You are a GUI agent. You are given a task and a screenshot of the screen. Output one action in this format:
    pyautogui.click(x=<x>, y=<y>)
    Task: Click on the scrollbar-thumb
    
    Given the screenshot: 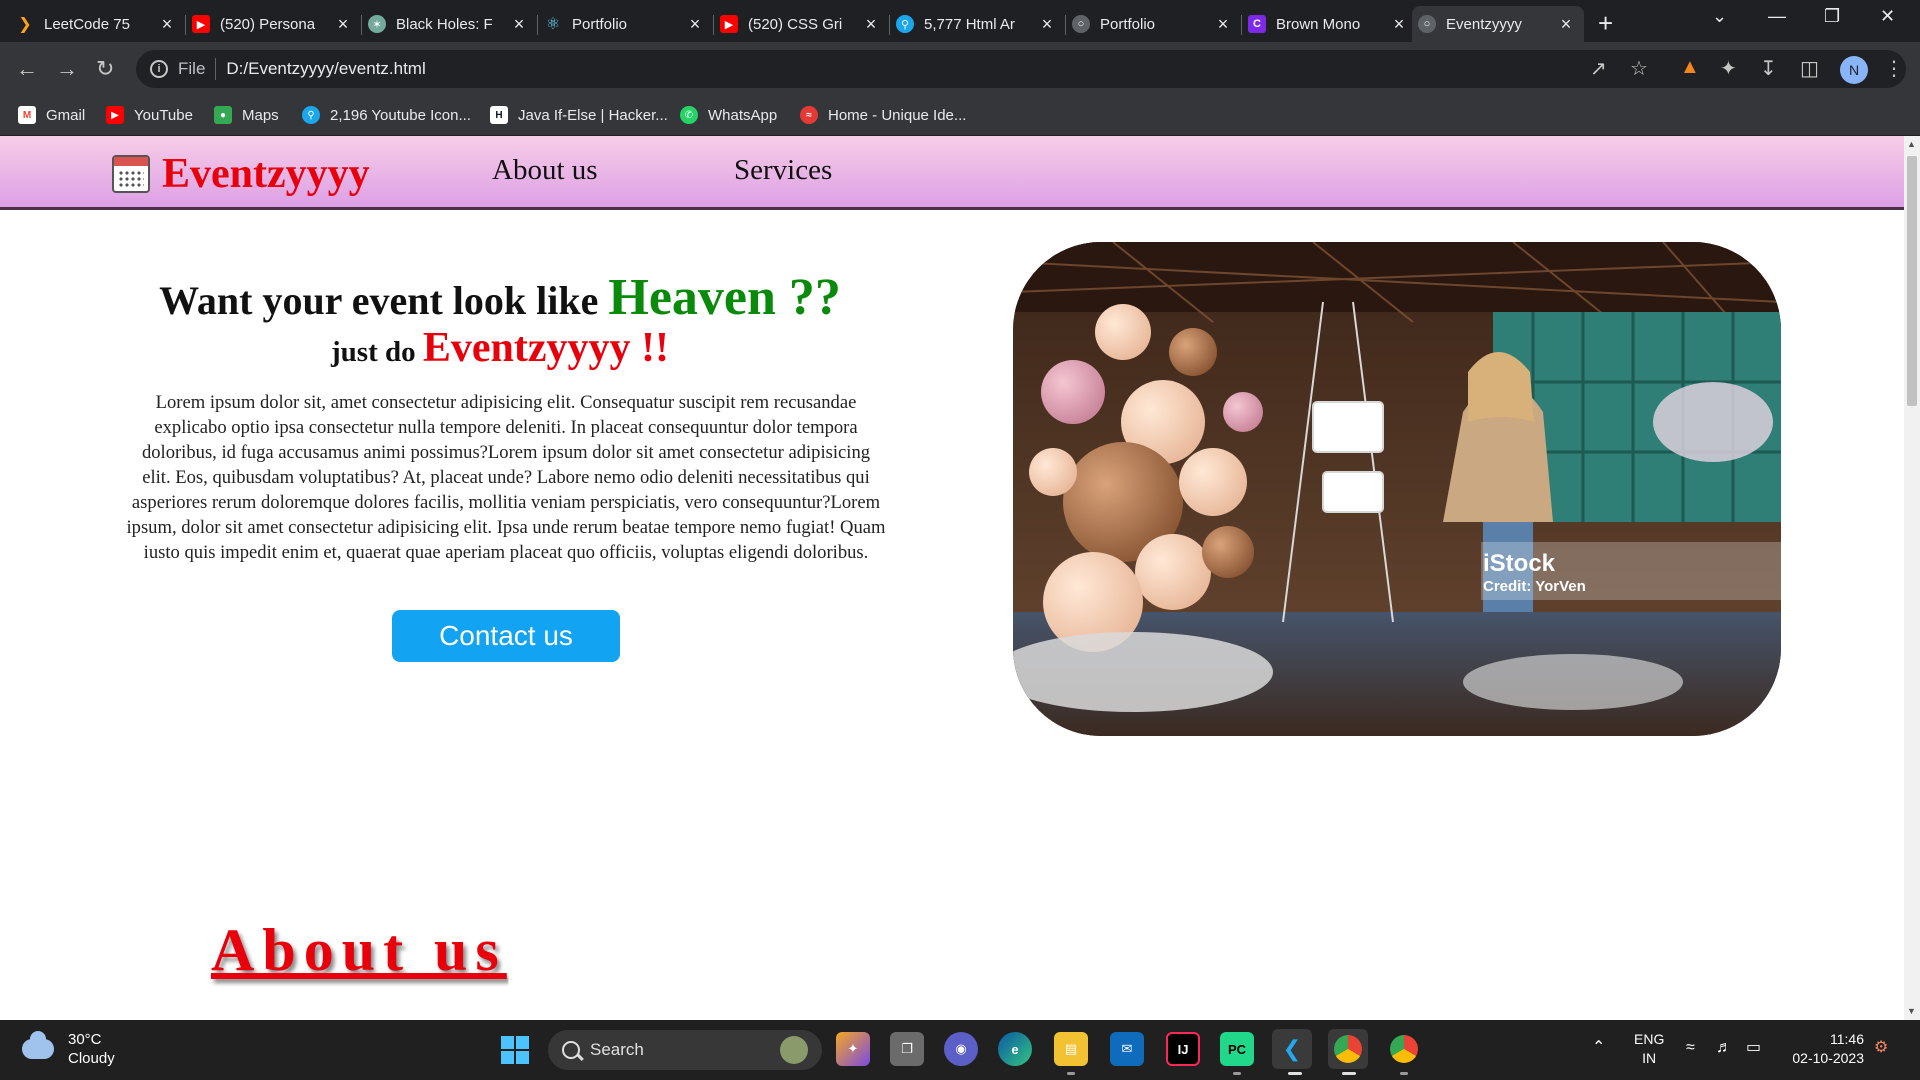 What is the action you would take?
    pyautogui.click(x=1912, y=281)
    